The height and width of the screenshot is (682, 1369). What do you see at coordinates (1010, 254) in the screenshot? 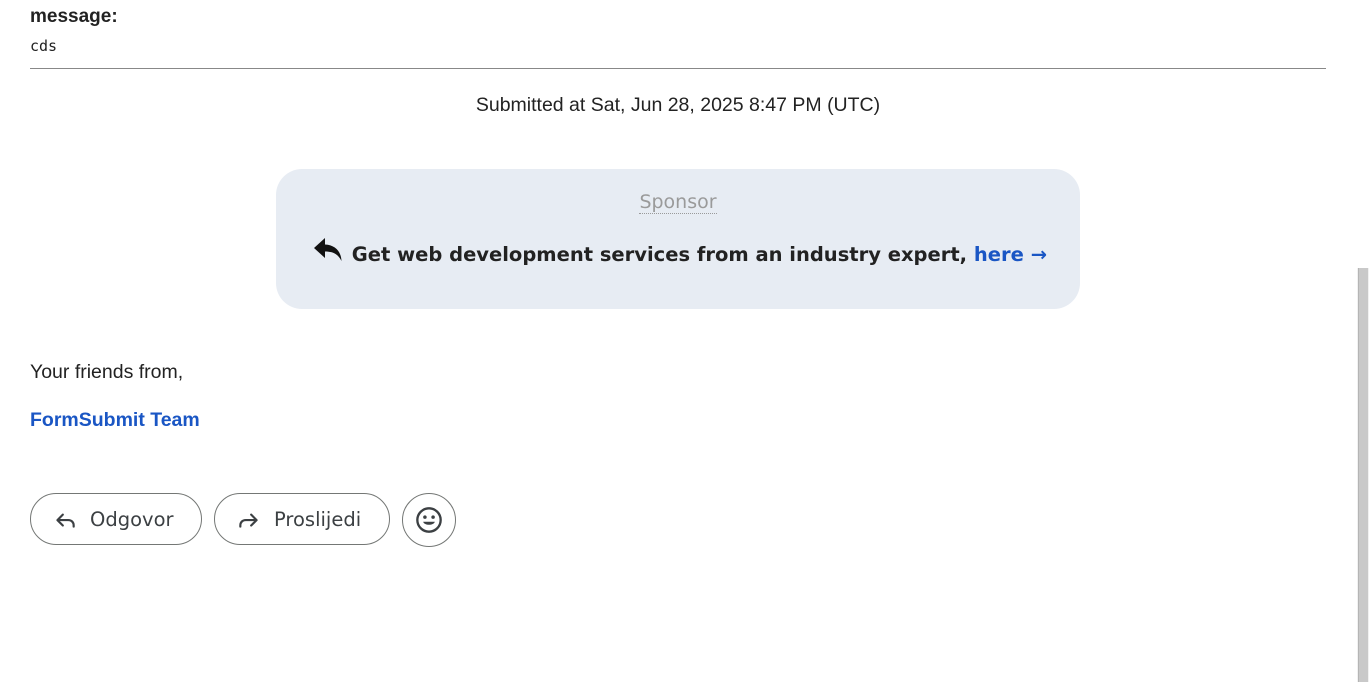
I see `sponsor-link: here →` at bounding box center [1010, 254].